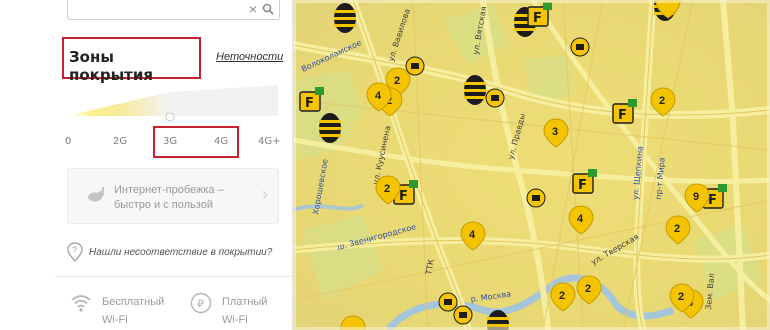 This screenshot has height=330, width=770. What do you see at coordinates (180, 252) in the screenshot?
I see `mismatch-link: Нашли несоответствие в покрытии?` at bounding box center [180, 252].